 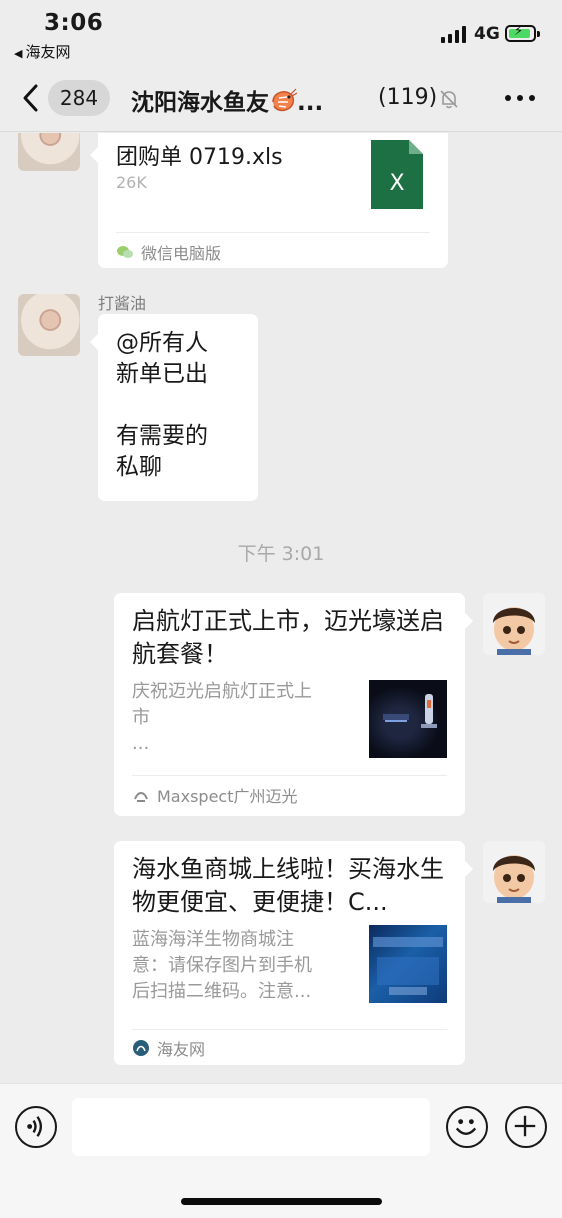 I want to click on wechat-icon, so click(x=125, y=252).